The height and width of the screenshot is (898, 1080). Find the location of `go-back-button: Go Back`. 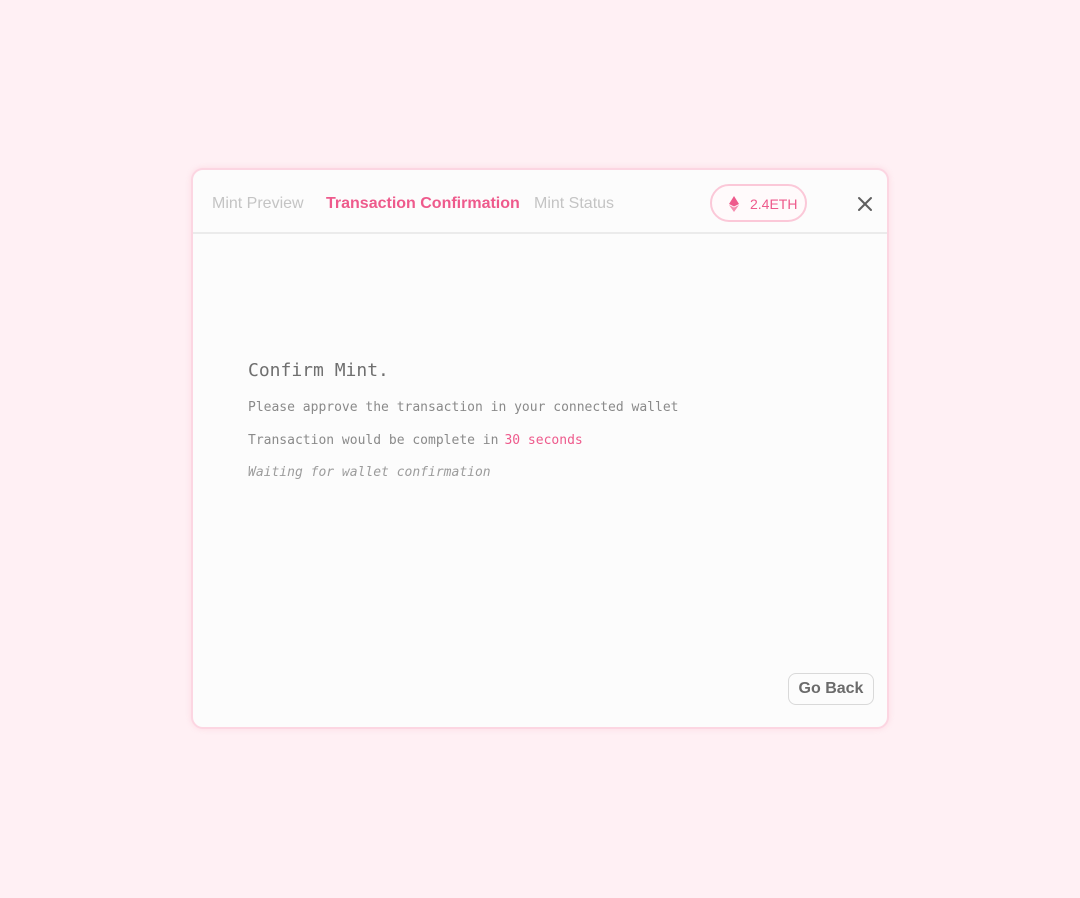

go-back-button: Go Back is located at coordinates (831, 689).